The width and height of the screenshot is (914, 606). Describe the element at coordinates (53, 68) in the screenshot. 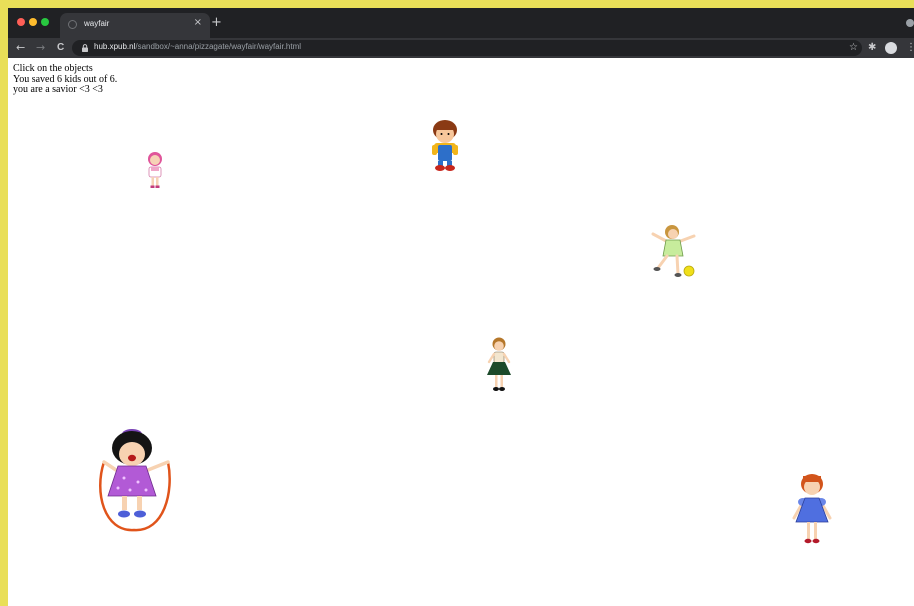

I see `instruction-text: Click on the objects` at that location.